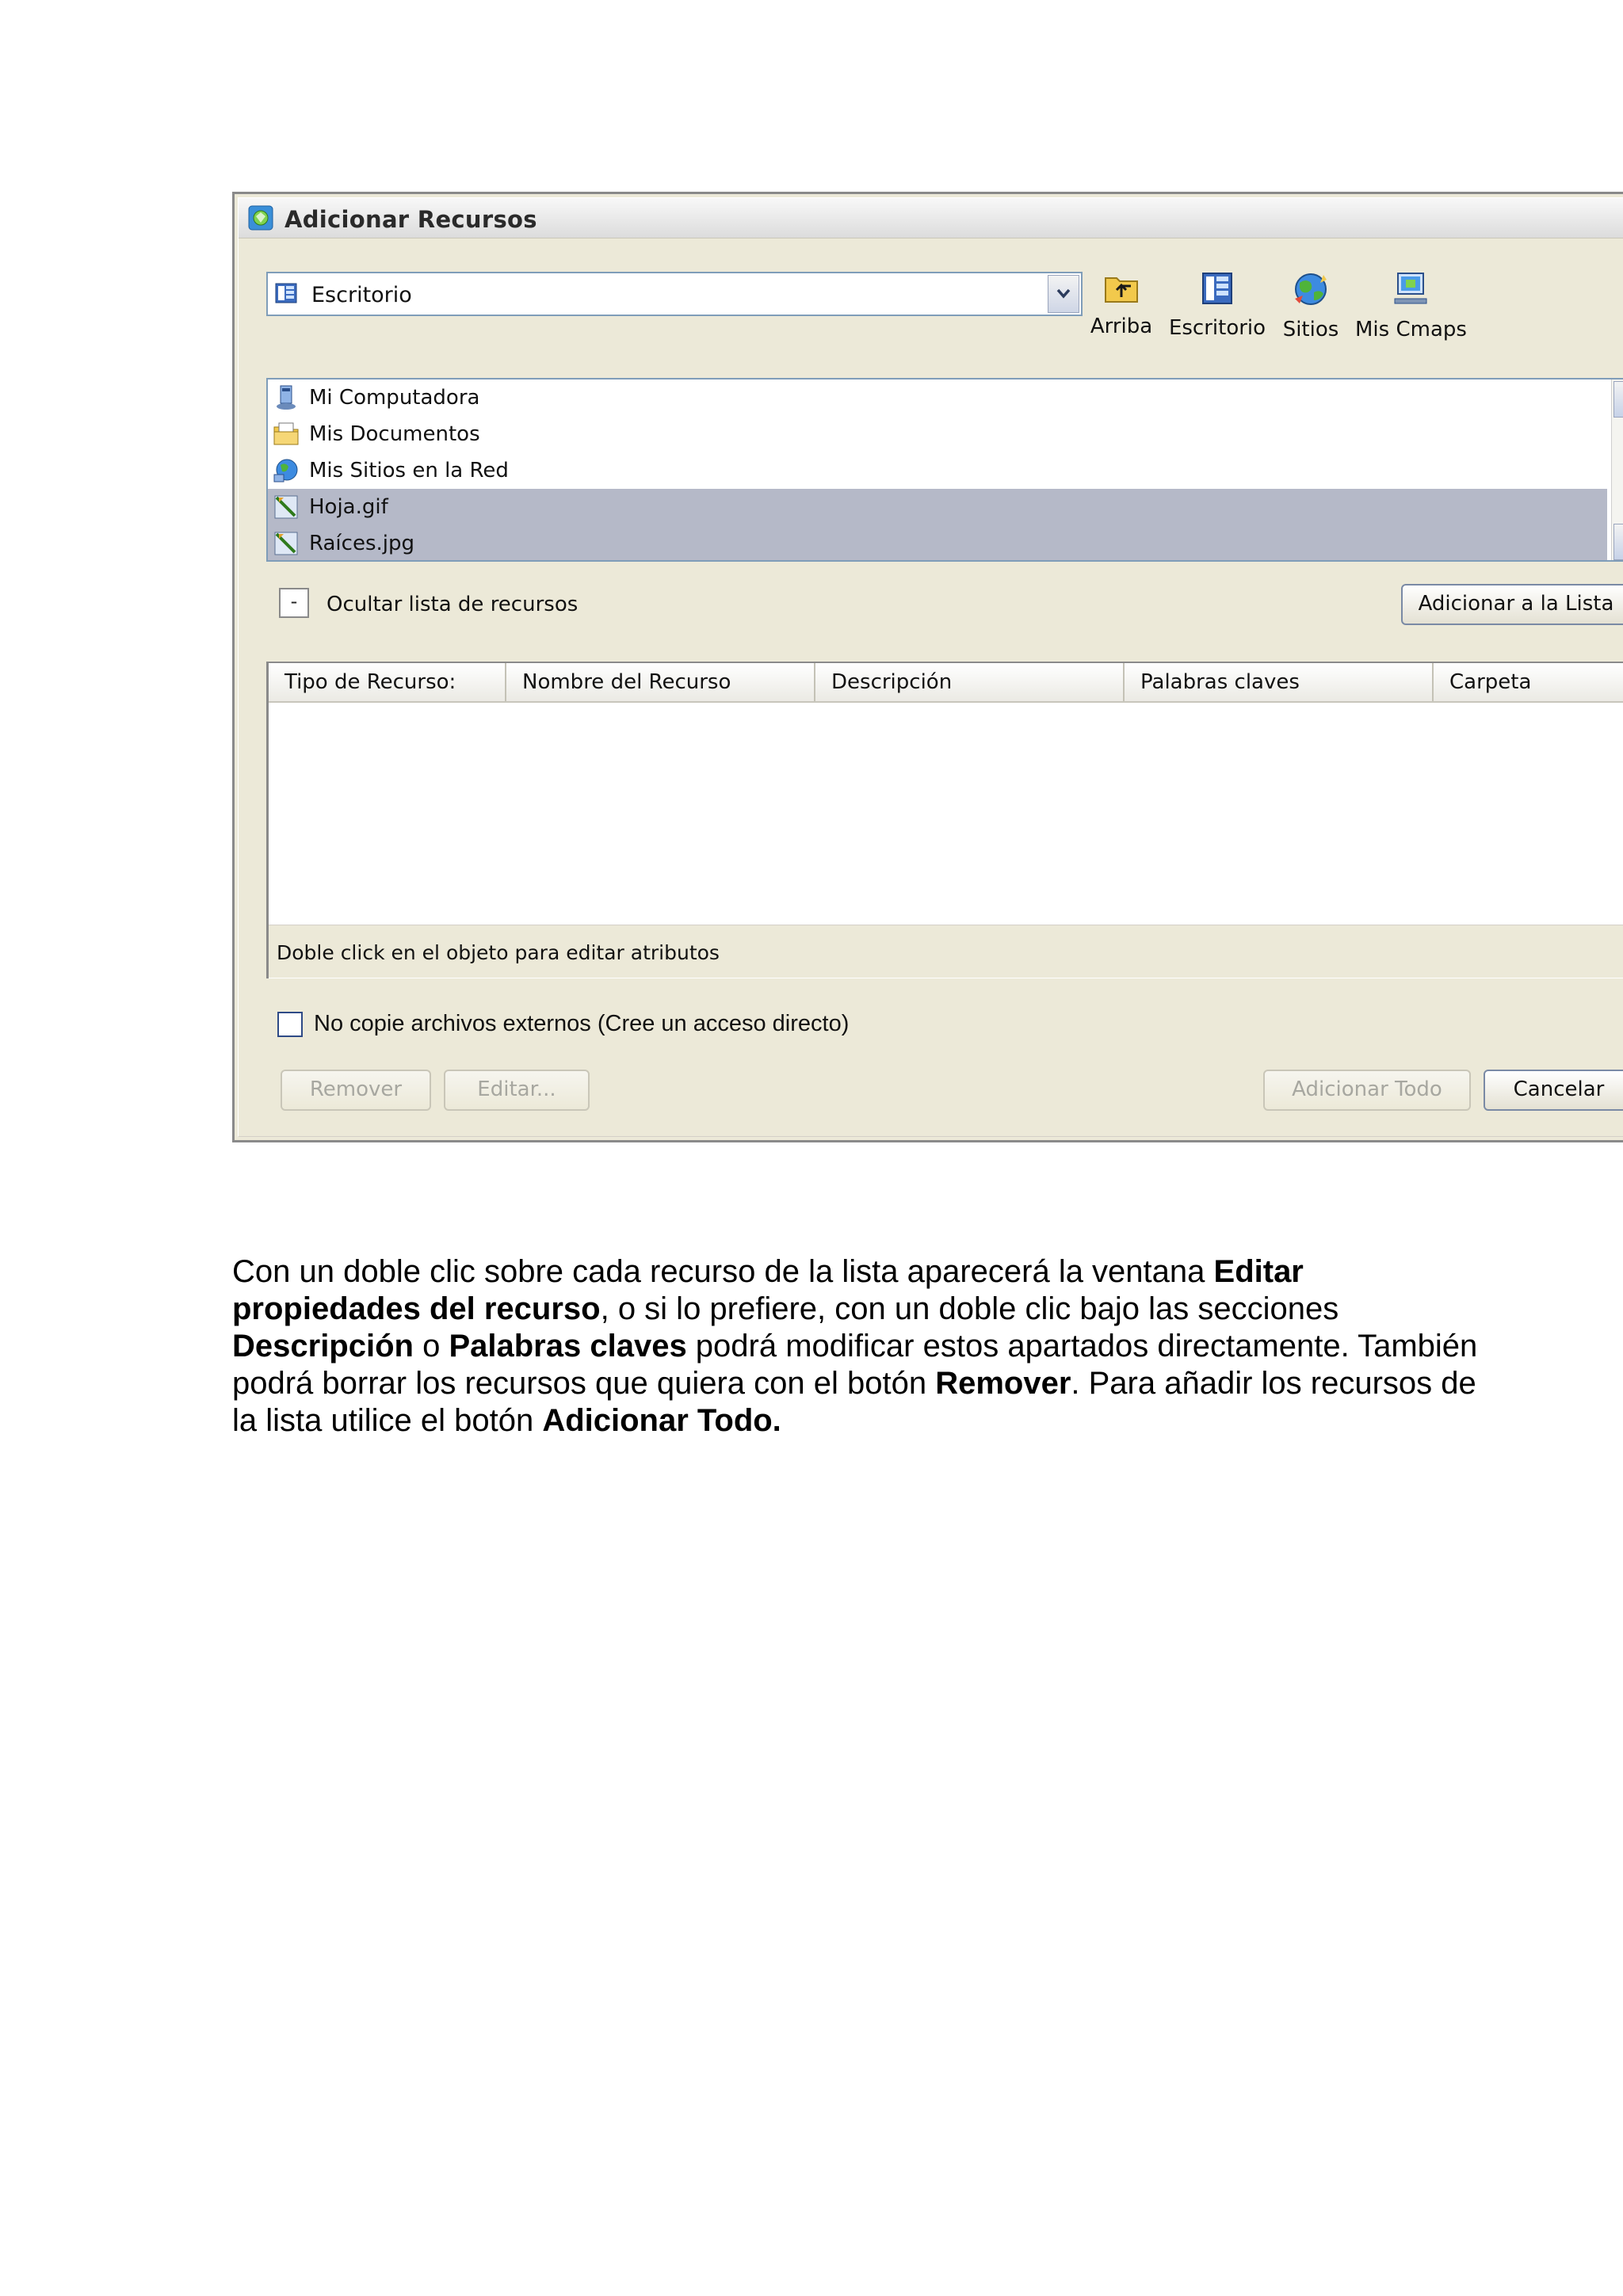 This screenshot has width=1623, height=2296. I want to click on network-icon, so click(285, 470).